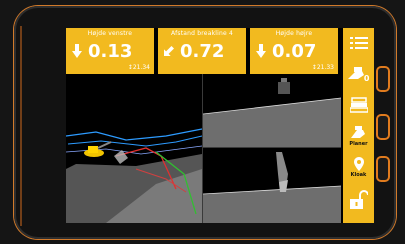  I want to click on view-divider-horizontal, so click(272, 147).